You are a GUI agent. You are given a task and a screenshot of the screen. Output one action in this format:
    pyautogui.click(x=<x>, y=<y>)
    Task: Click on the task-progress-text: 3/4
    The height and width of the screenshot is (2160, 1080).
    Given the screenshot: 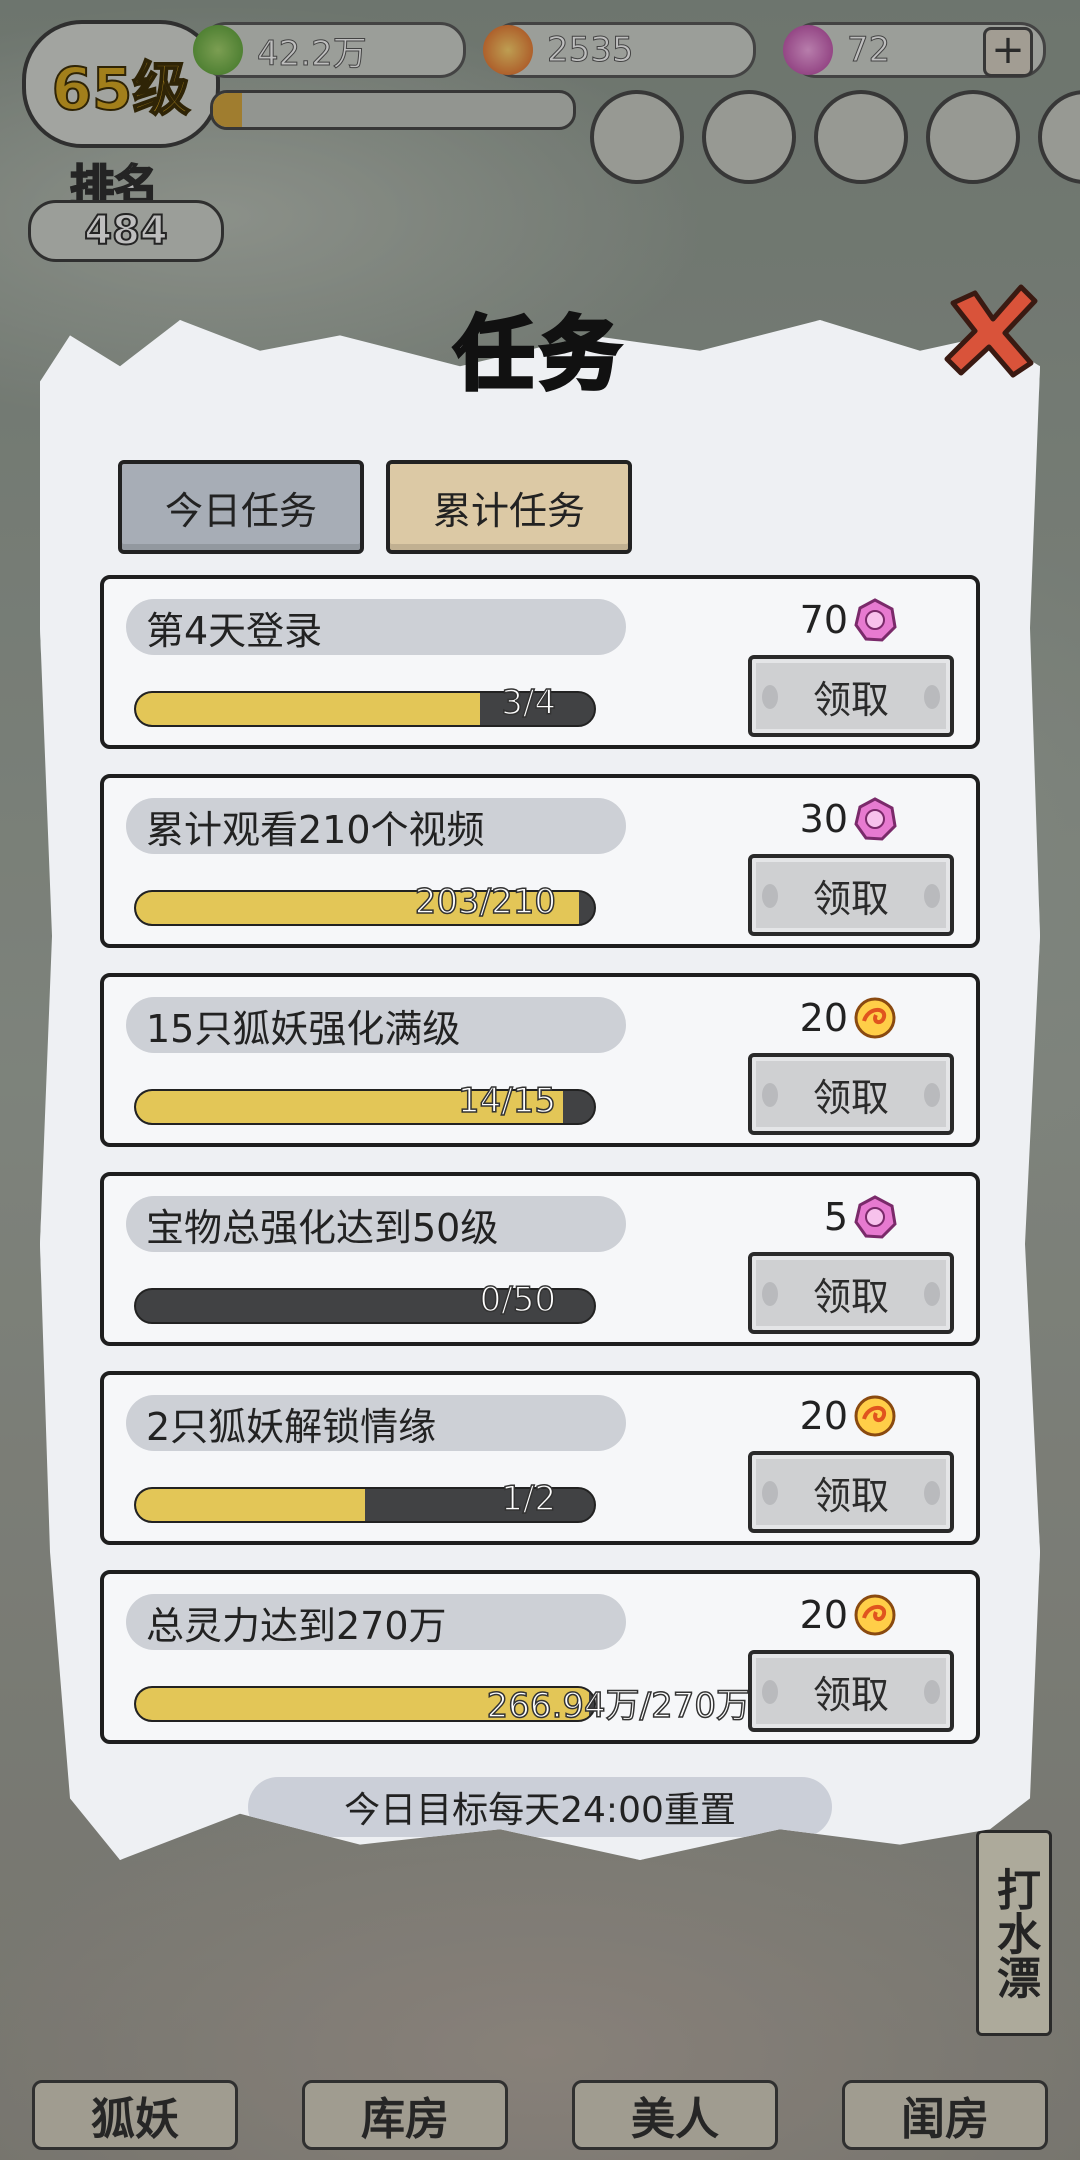 What is the action you would take?
    pyautogui.click(x=529, y=703)
    